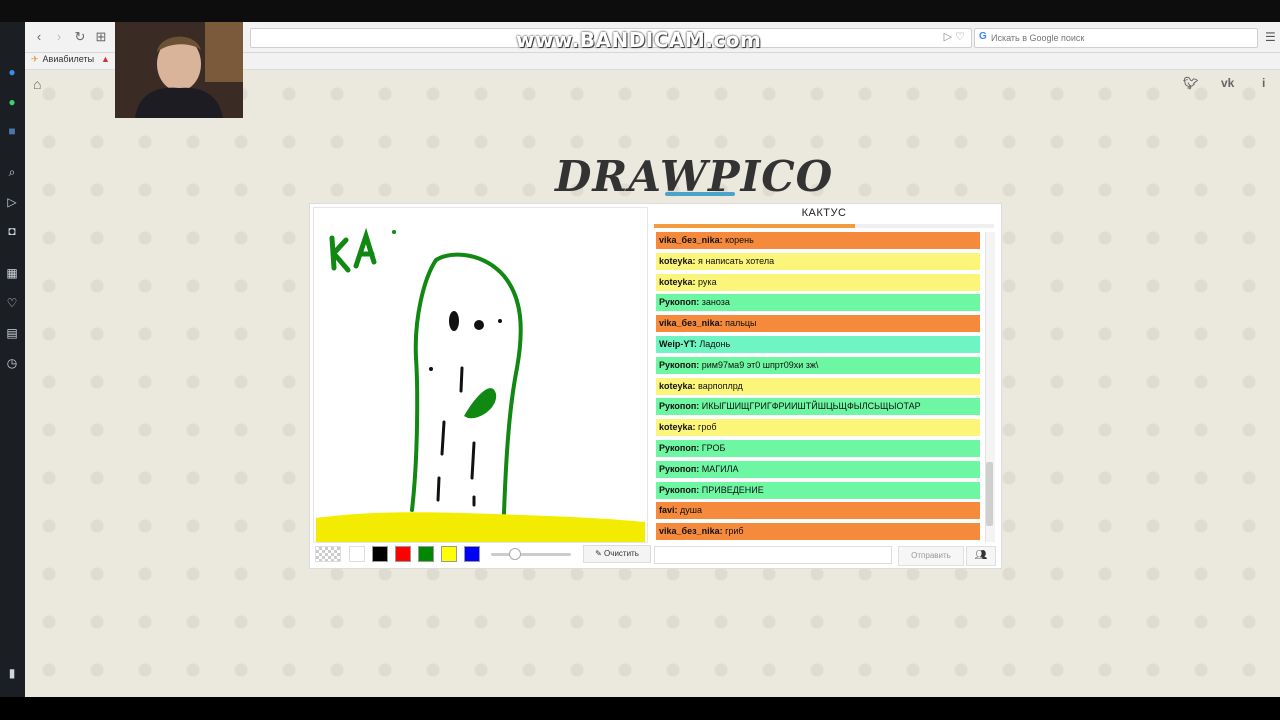  Describe the element at coordinates (449, 554) in the screenshot. I see `color-swatch-yellow` at that location.